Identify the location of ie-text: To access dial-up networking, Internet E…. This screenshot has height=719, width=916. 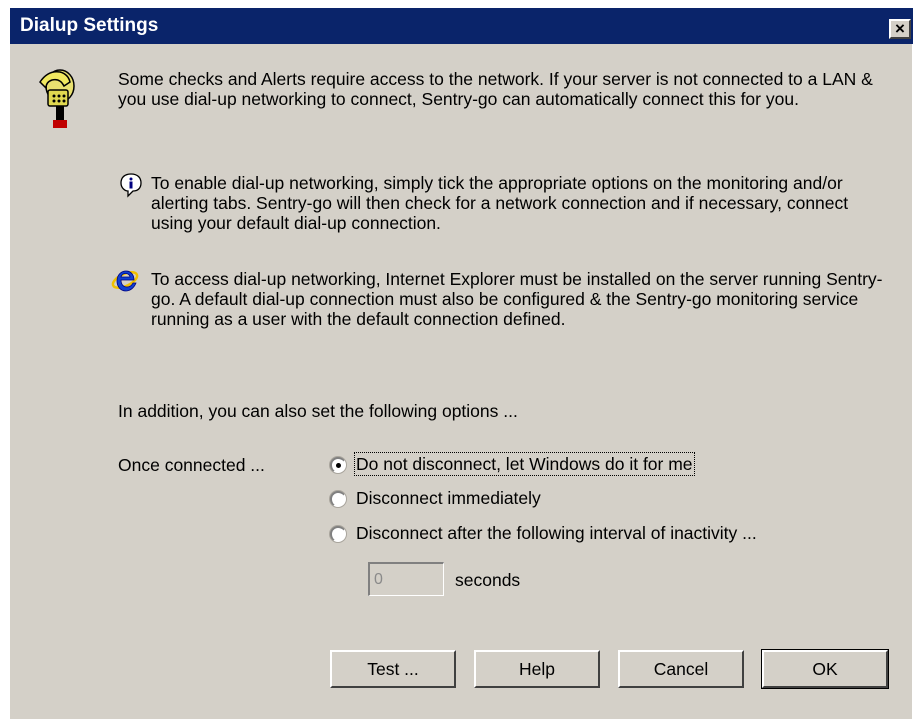
(517, 299).